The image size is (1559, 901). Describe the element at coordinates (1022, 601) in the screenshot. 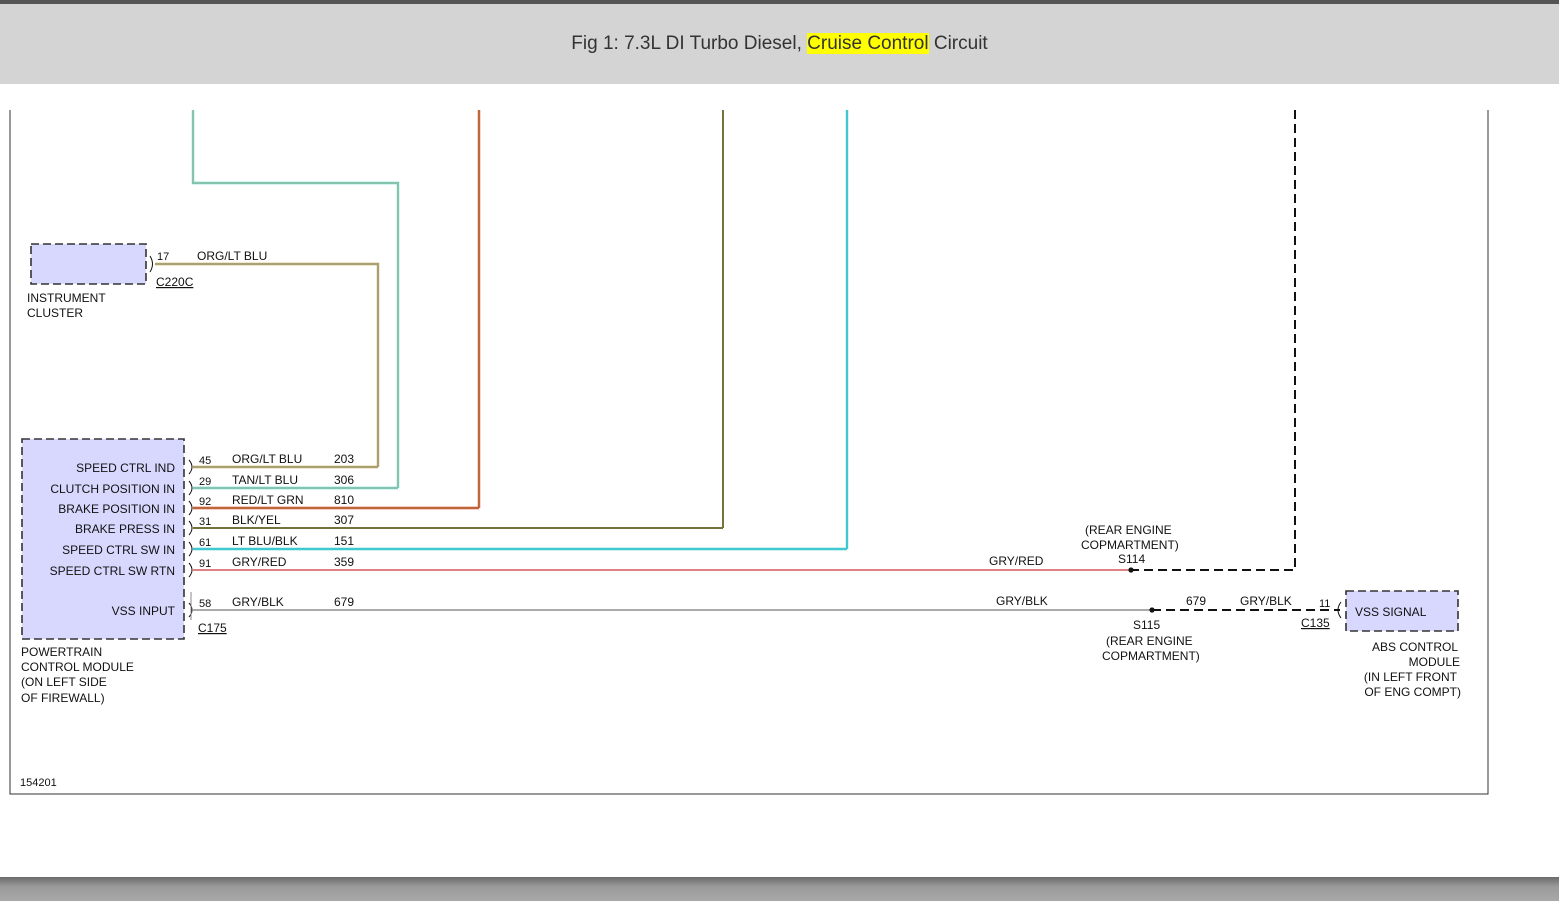

I see `s115-wire-label: GRY/BLK` at that location.